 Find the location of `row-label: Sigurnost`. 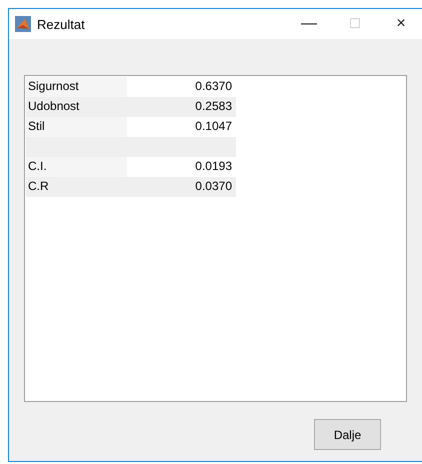

row-label: Sigurnost is located at coordinates (76, 87).